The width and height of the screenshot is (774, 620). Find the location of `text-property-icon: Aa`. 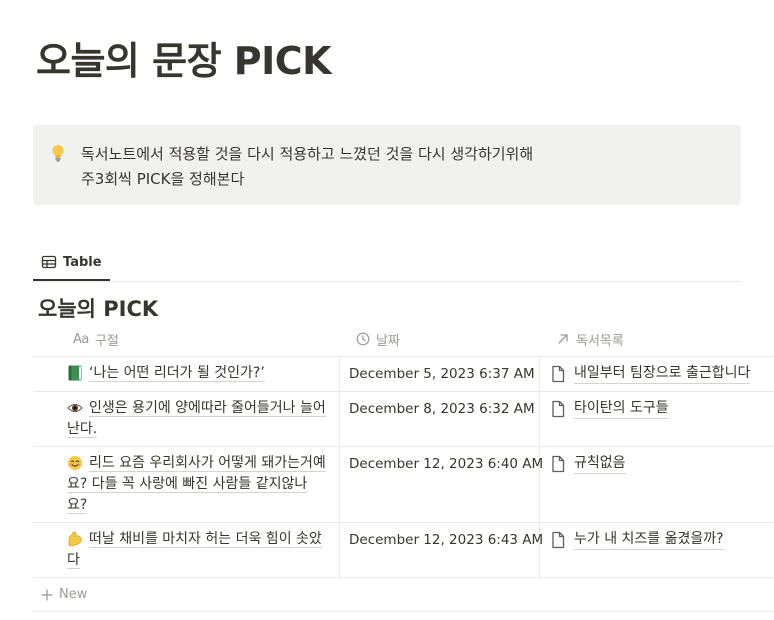

text-property-icon: Aa is located at coordinates (81, 339).